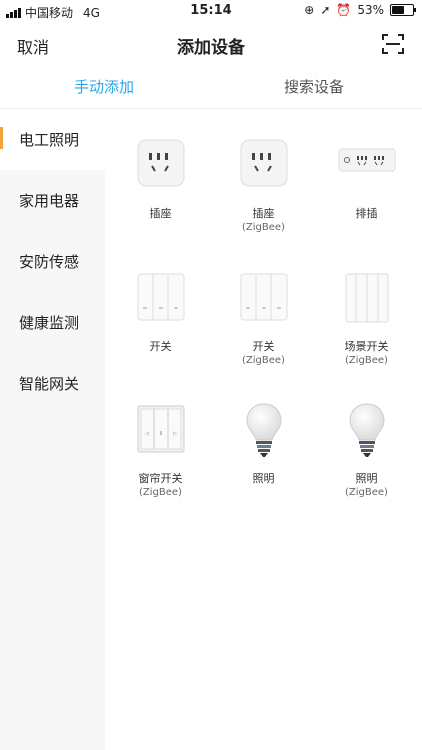 The image size is (422, 750). What do you see at coordinates (370, 10) in the screenshot?
I see `battery-percent: 53%` at bounding box center [370, 10].